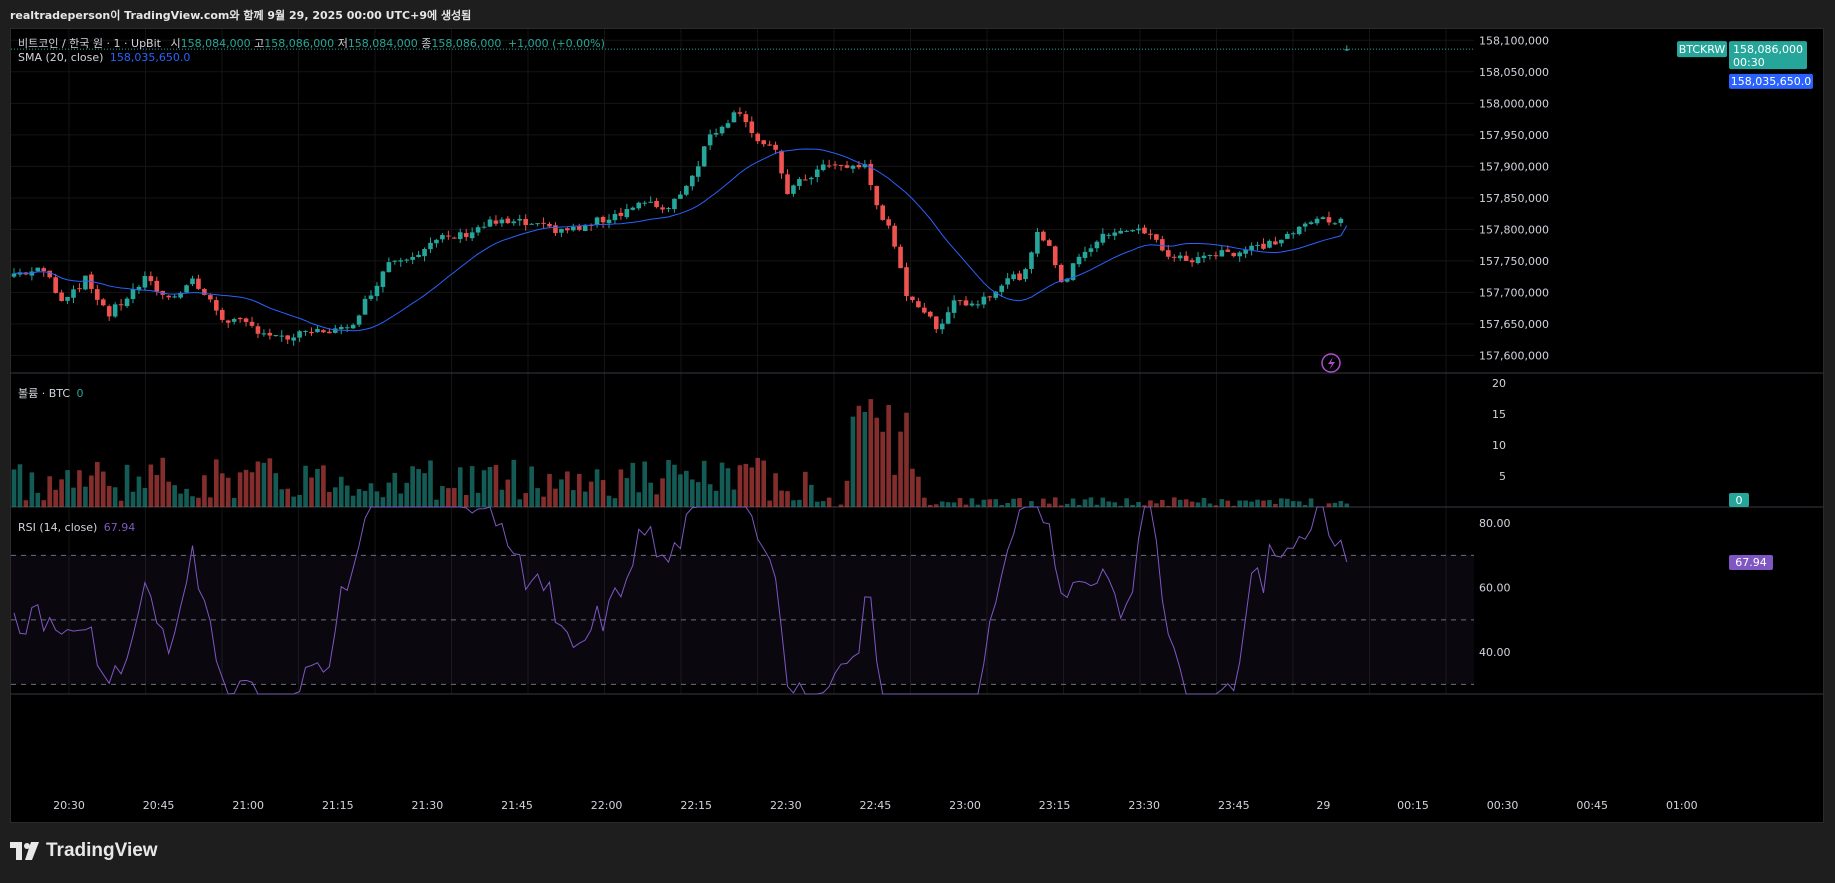 This screenshot has width=1835, height=883. I want to click on time-axis-label: 23:00, so click(965, 805).